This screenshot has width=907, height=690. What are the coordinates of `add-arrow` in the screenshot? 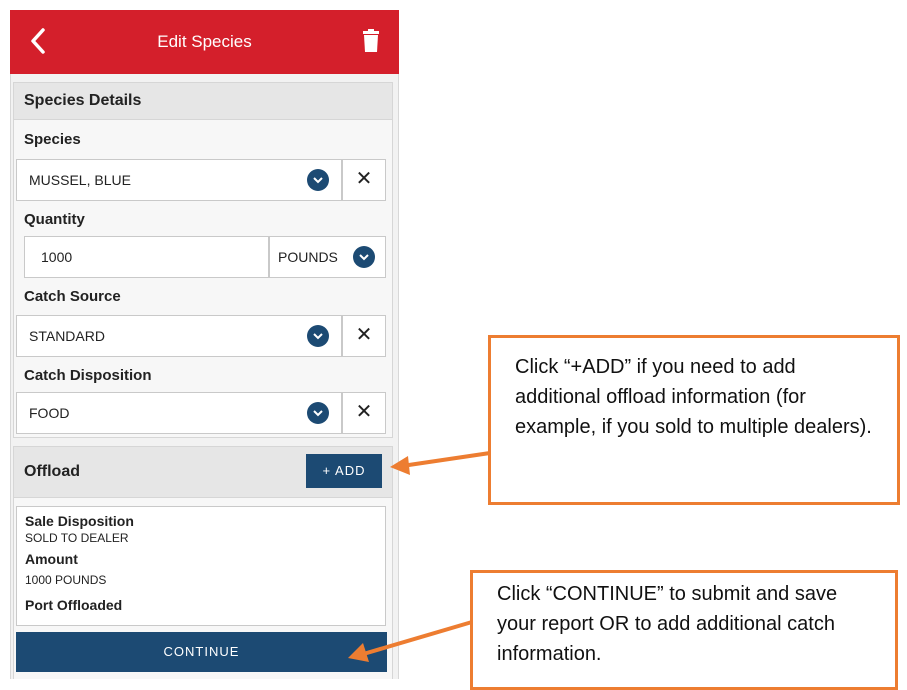 It's located at (446, 459).